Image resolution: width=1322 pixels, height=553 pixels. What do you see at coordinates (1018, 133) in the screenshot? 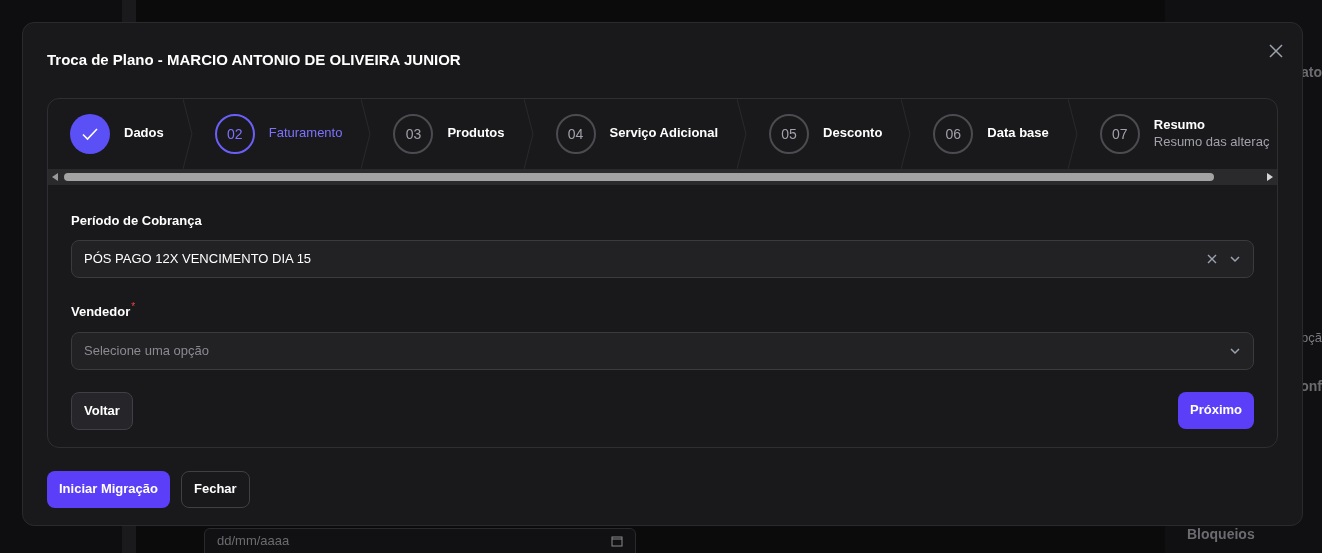
I see `step-label: Data base` at bounding box center [1018, 133].